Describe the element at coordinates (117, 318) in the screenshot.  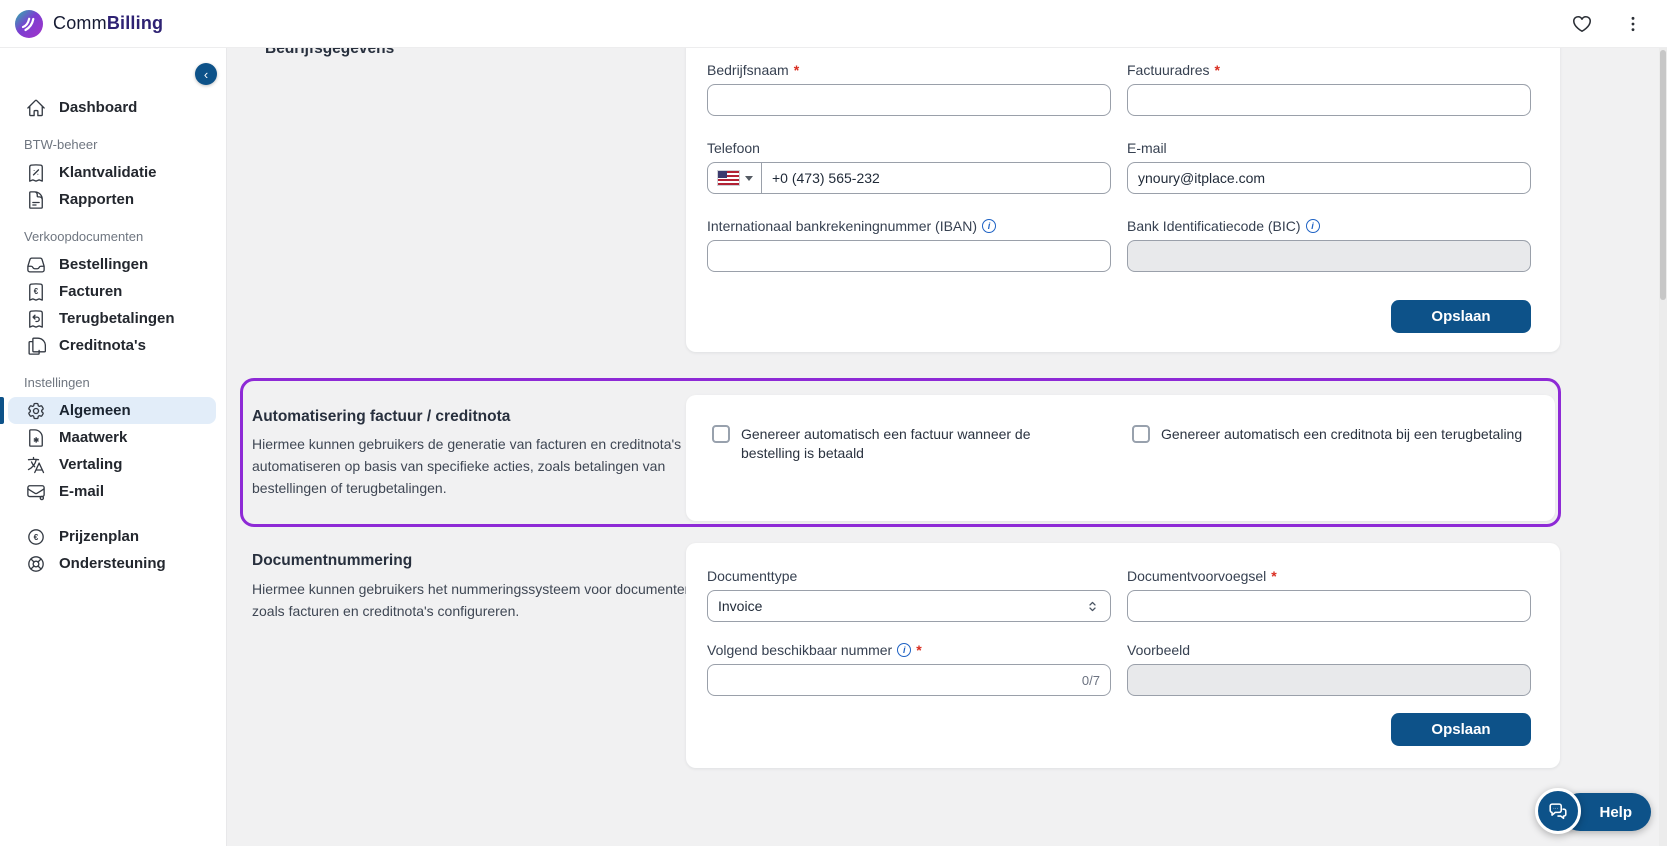
I see `sidebar-item-label: Terugbetalingen` at that location.